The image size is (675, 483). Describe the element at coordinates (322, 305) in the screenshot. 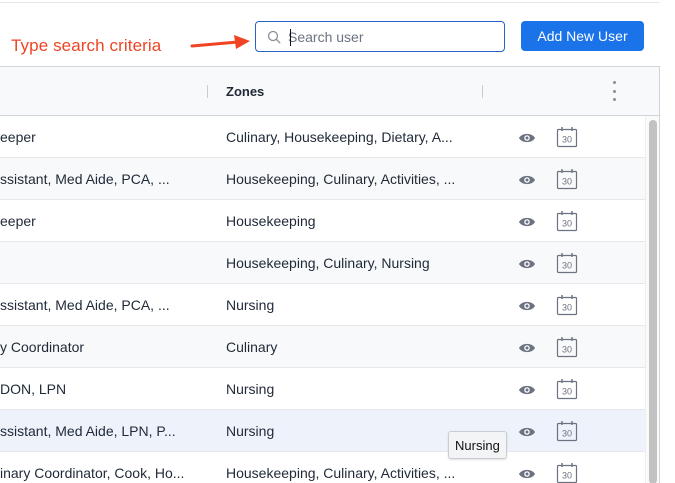

I see `table-row: ssistant, Med Aide, PCA, ... Nursing 30` at that location.